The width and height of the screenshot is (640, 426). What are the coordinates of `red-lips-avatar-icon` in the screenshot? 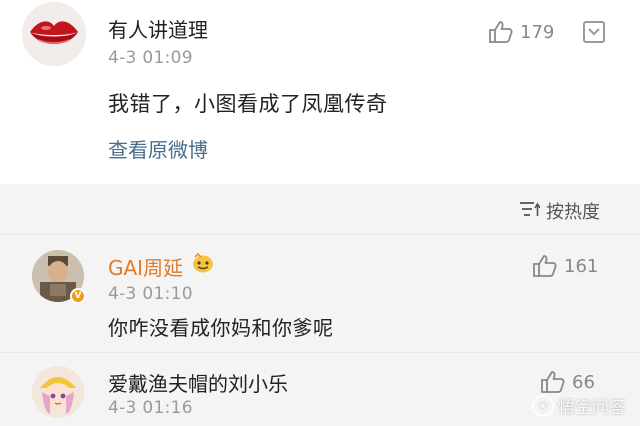 It's located at (54, 34).